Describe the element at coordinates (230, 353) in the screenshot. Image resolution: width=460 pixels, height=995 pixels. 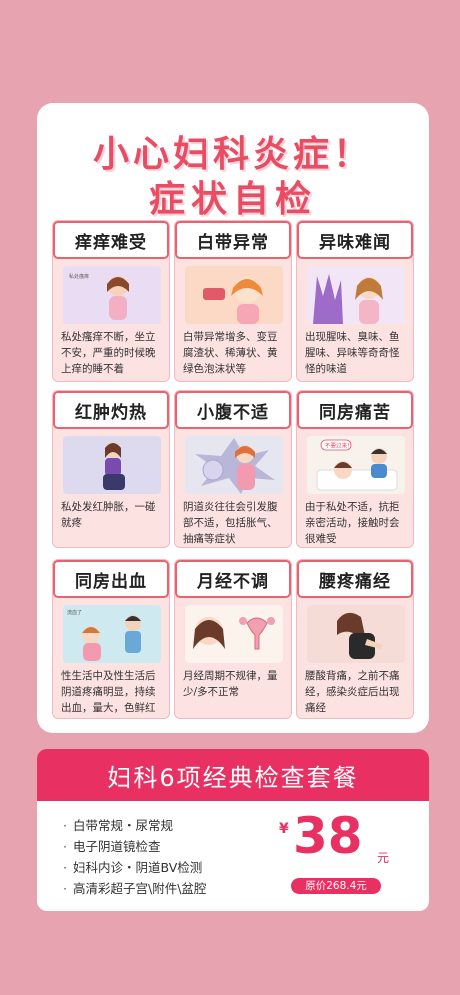
I see `symptom-description: 白带异常增多、变豆腐渣状、稀薄状、黄绿色泡沫状等` at that location.